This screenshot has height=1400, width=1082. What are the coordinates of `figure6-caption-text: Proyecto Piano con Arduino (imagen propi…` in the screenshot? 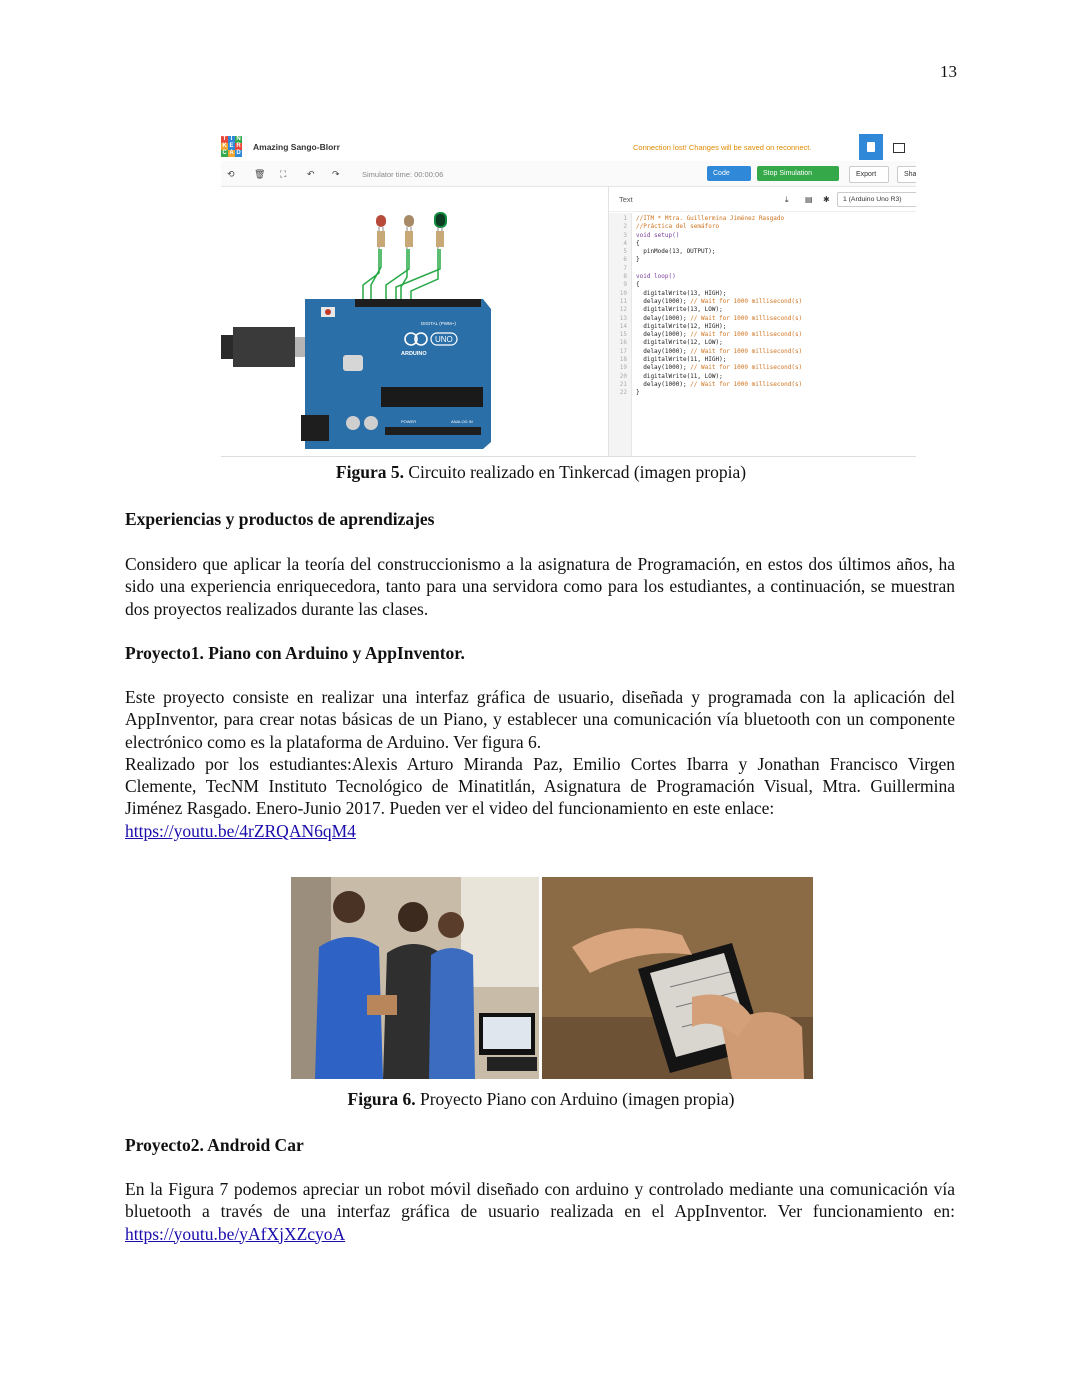 It's located at (575, 1099).